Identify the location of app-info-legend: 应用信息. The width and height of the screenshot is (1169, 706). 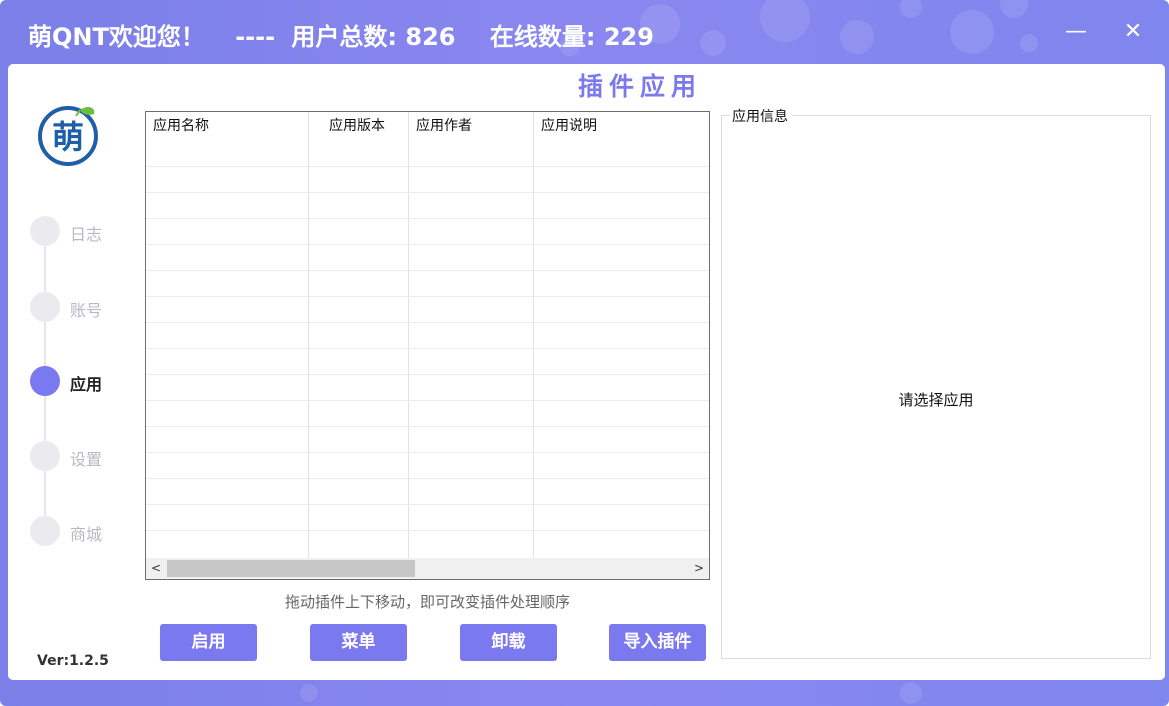
(761, 116).